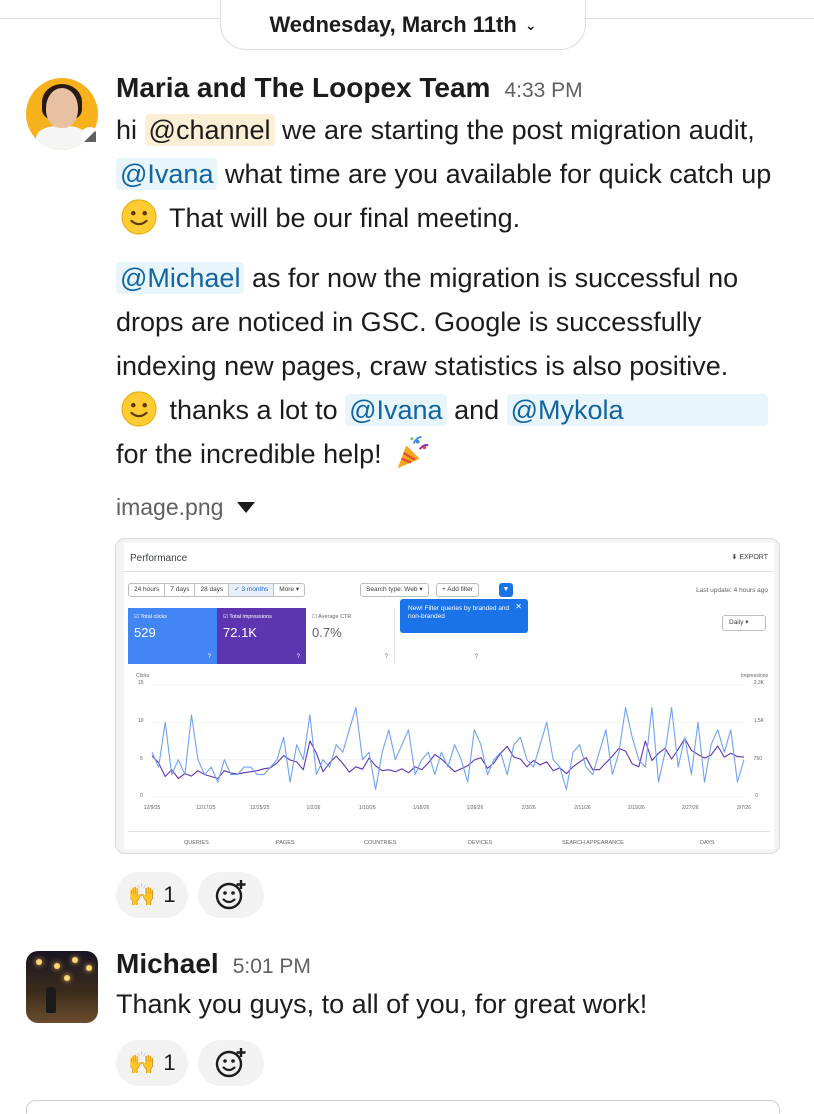 The height and width of the screenshot is (1114, 814). What do you see at coordinates (707, 843) in the screenshot?
I see `gsc-tab: DAYS` at bounding box center [707, 843].